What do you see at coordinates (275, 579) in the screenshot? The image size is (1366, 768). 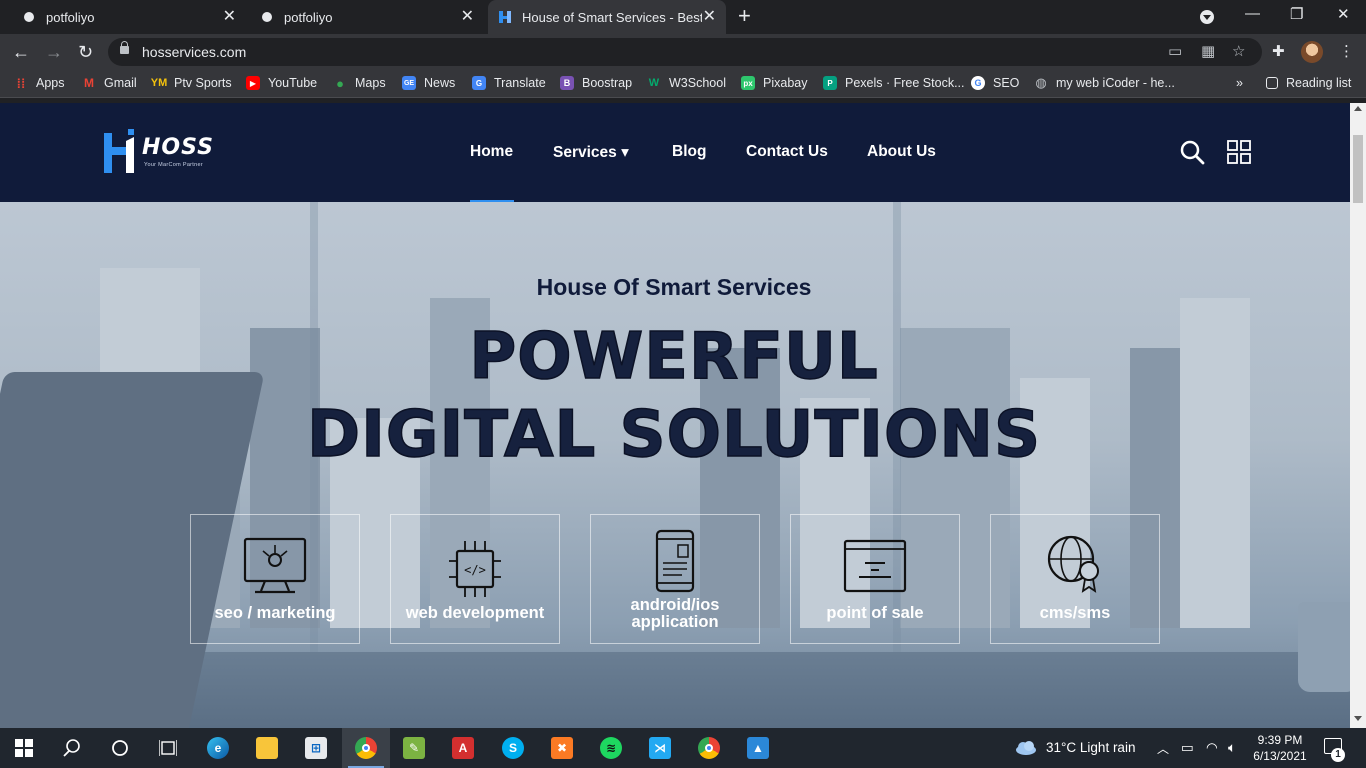 I see `service-card-seo: seo / marketing` at bounding box center [275, 579].